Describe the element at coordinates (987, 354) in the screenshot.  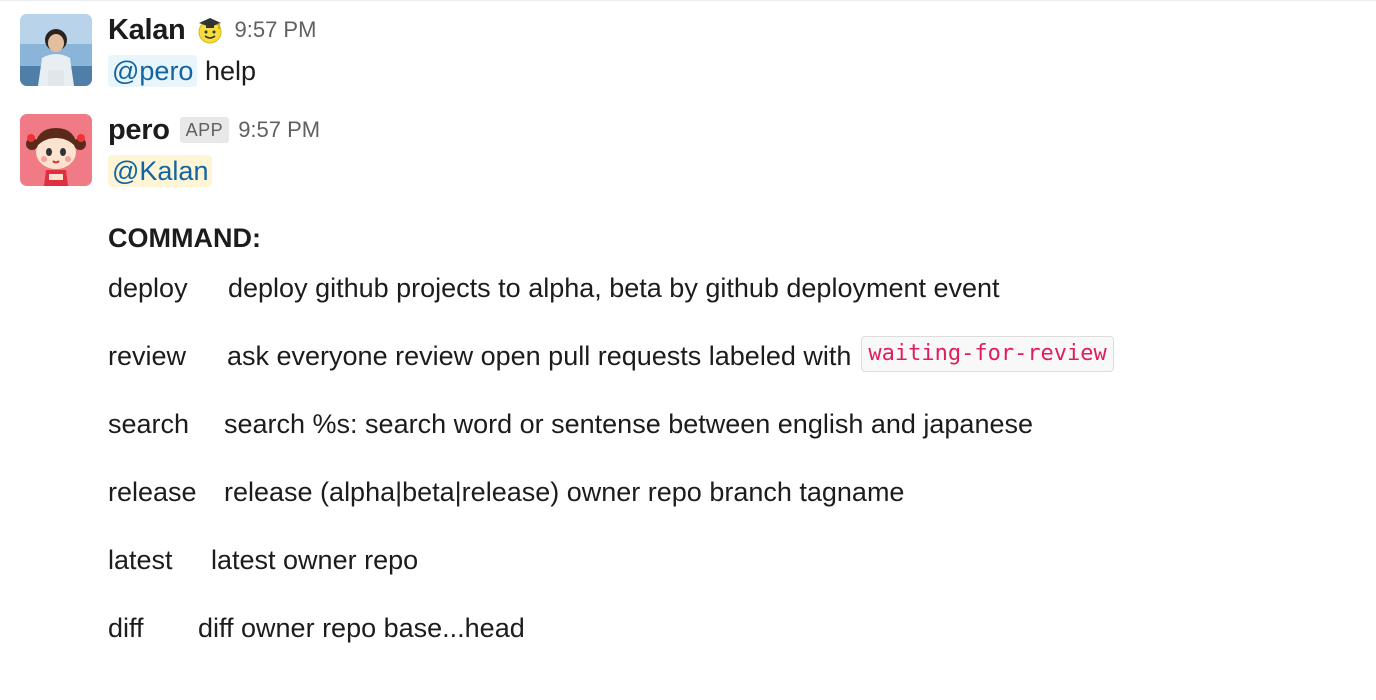
I see `inline-code-label: waiting-for-review` at that location.